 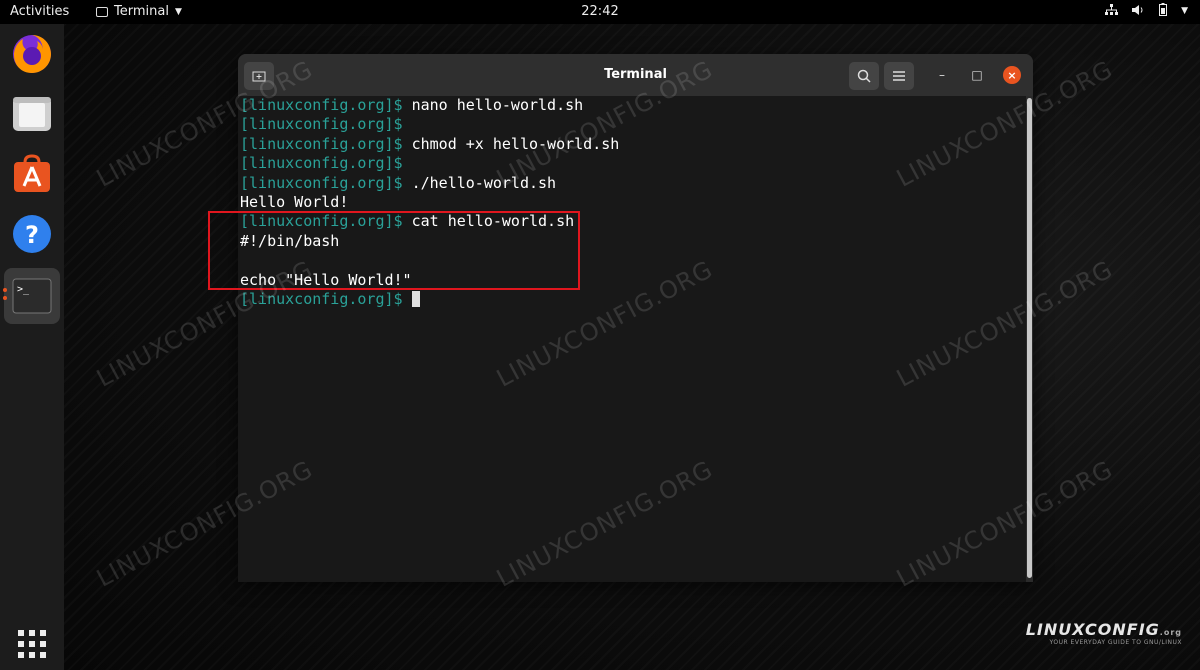 What do you see at coordinates (1112, 11) in the screenshot?
I see `network-icon` at bounding box center [1112, 11].